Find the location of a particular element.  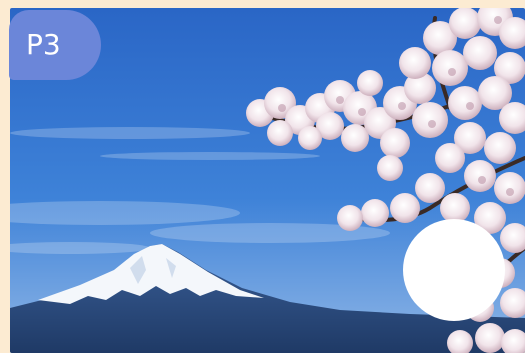

page-badge: P3 is located at coordinates (55, 45).